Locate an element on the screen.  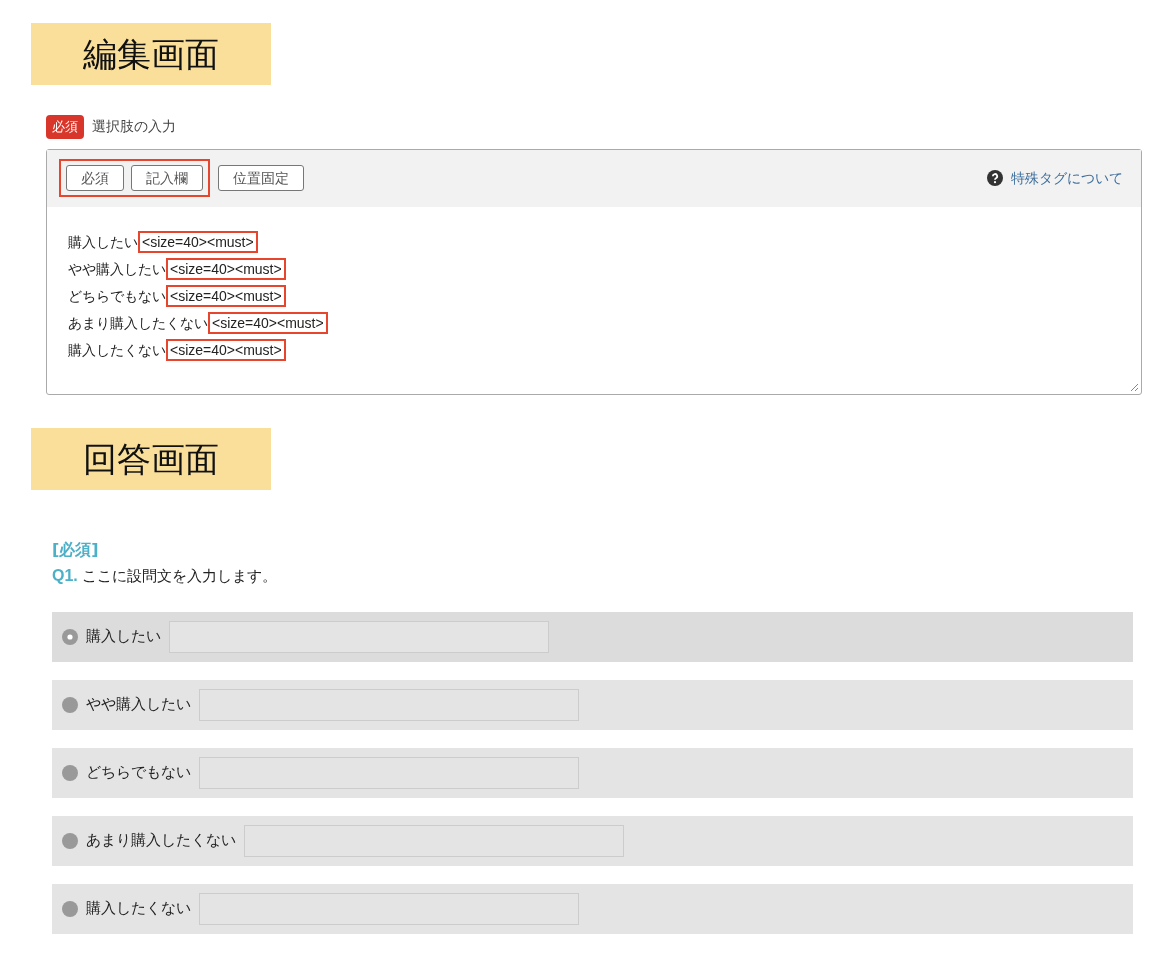
choice-text: あまり購入したくない is located at coordinates (138, 322).